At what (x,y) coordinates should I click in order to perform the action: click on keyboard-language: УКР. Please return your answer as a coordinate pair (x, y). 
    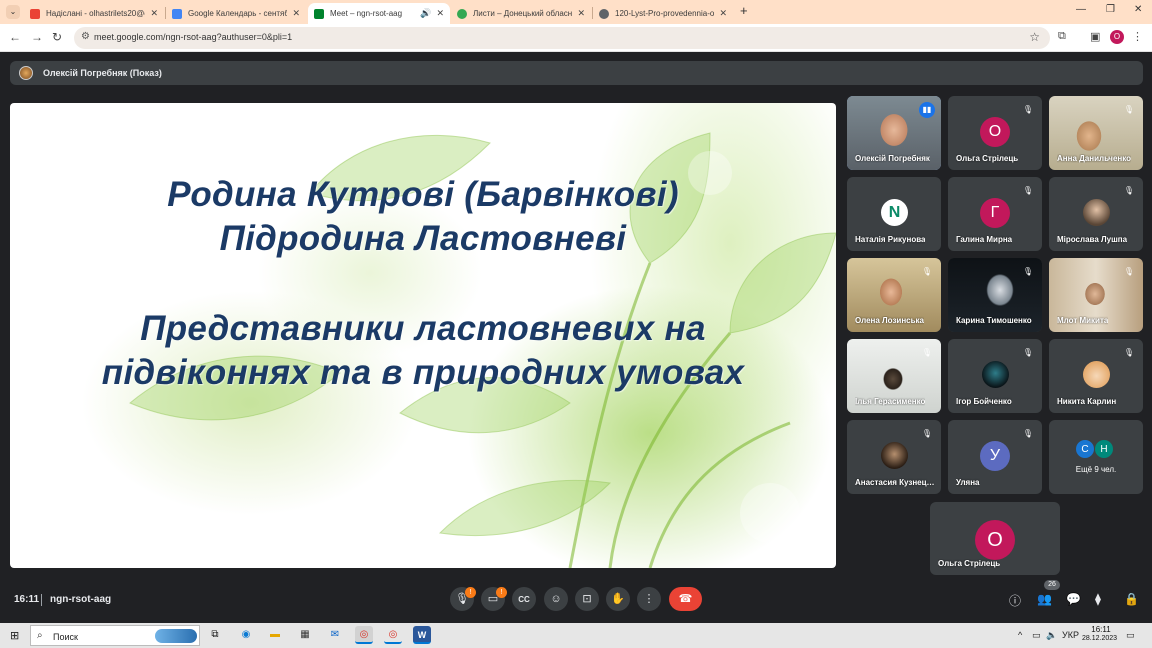
    Looking at the image, I should click on (1070, 635).